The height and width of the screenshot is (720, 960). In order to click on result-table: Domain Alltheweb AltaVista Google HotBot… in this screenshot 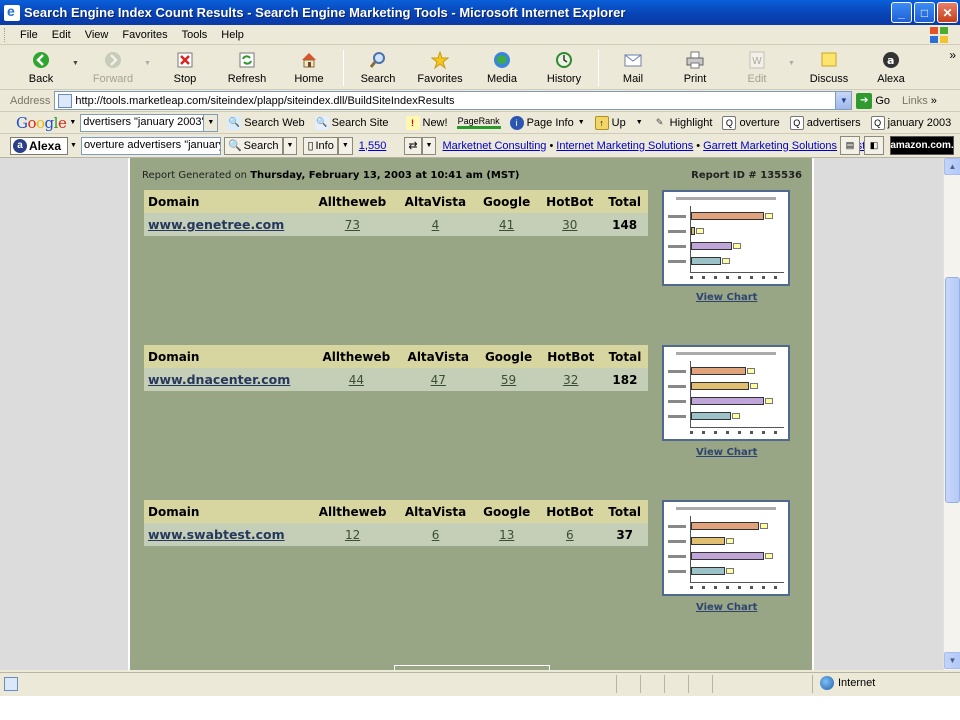, I will do `click(396, 368)`.